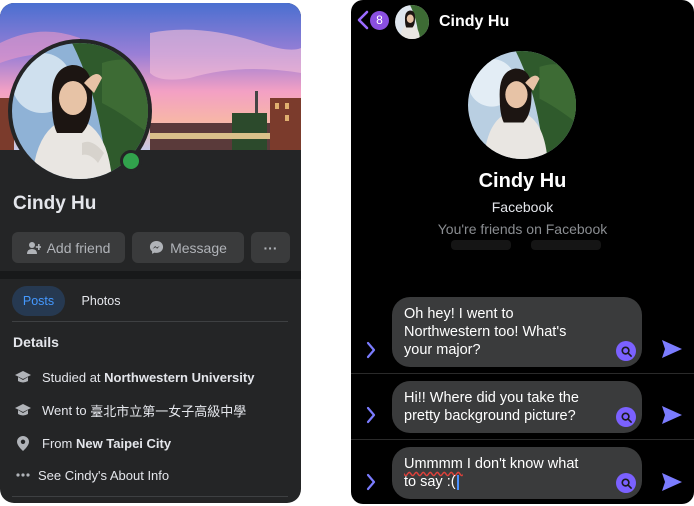 The width and height of the screenshot is (694, 506). Describe the element at coordinates (101, 301) in the screenshot. I see `tab-photos: Photos` at that location.